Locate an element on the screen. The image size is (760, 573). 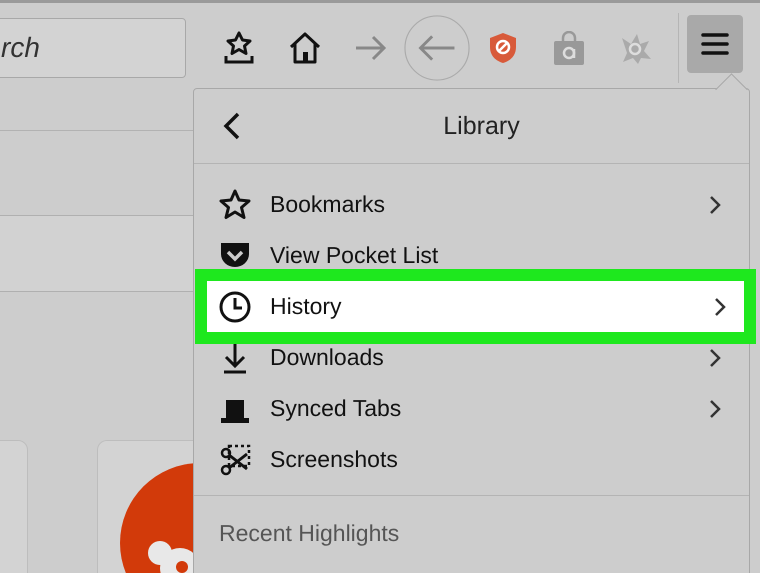
menu-item: View Pocket List is located at coordinates (471, 255).